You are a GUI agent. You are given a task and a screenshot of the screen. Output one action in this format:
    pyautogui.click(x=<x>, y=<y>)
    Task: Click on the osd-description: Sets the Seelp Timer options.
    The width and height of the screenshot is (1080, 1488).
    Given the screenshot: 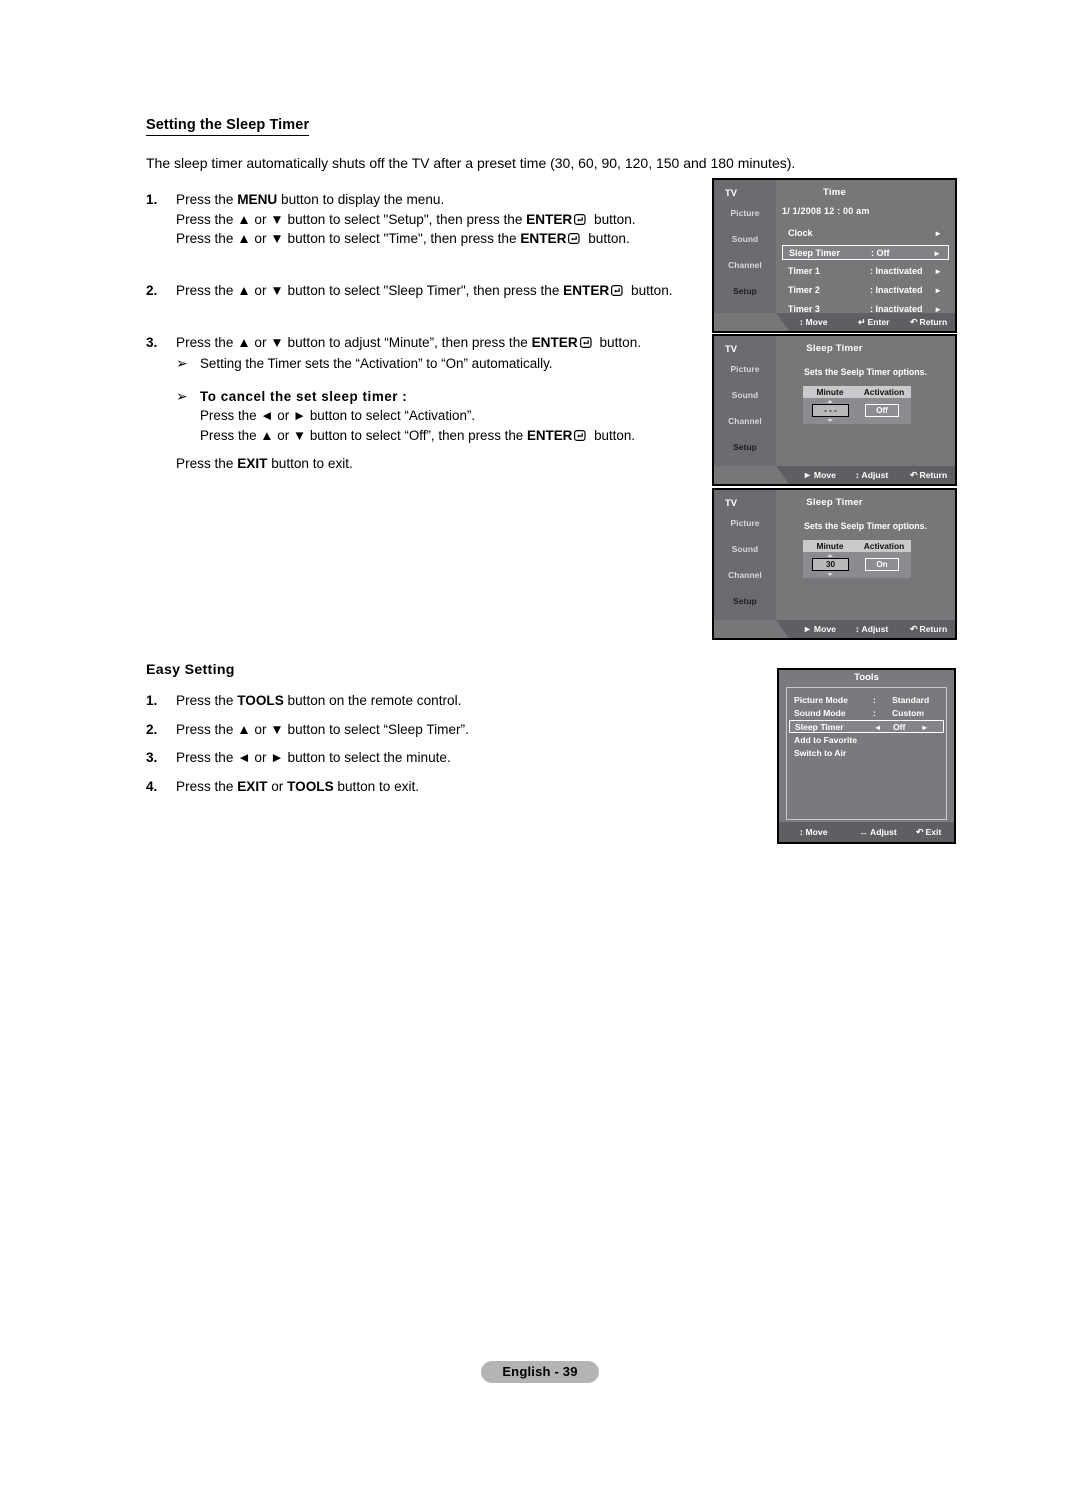 What is the action you would take?
    pyautogui.click(x=865, y=372)
    